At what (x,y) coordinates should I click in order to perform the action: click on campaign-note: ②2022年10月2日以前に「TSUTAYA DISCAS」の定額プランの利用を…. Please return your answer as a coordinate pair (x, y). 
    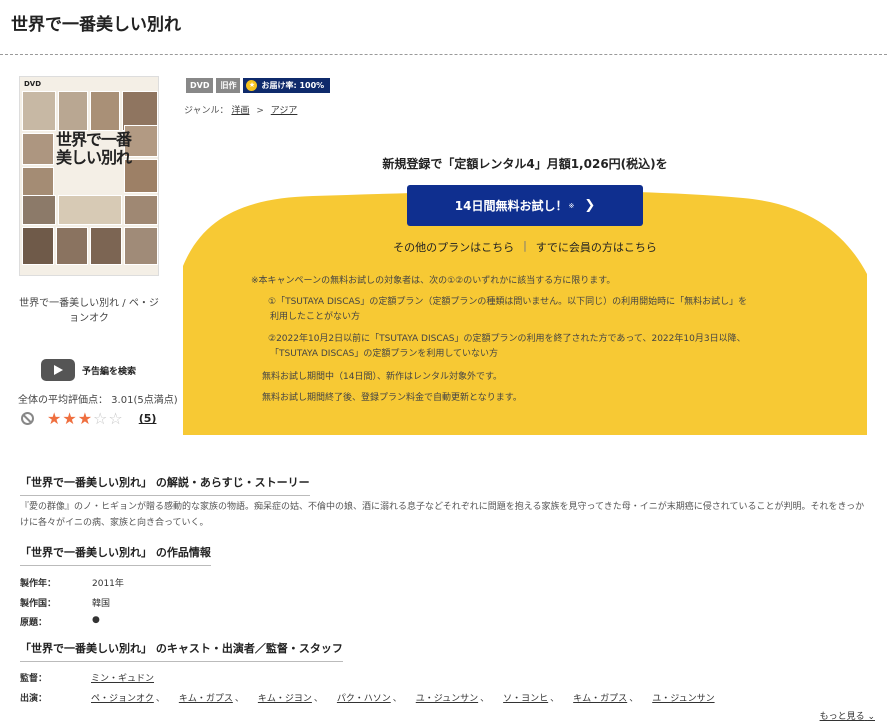
    Looking at the image, I should click on (507, 339).